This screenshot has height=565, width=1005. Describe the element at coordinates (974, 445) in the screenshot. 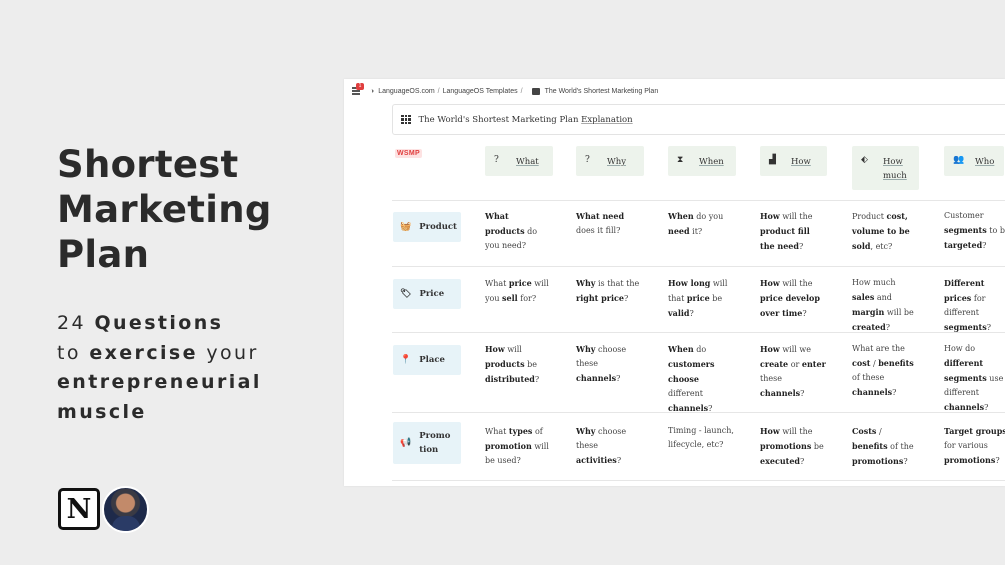

I see `table-cell: Target groups for various promotions?` at that location.